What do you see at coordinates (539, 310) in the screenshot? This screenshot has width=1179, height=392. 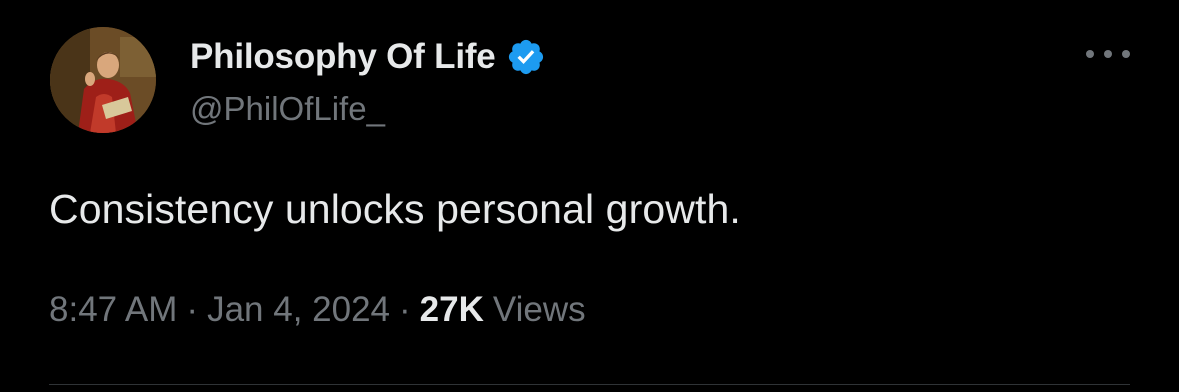 I see `views-label: Views` at bounding box center [539, 310].